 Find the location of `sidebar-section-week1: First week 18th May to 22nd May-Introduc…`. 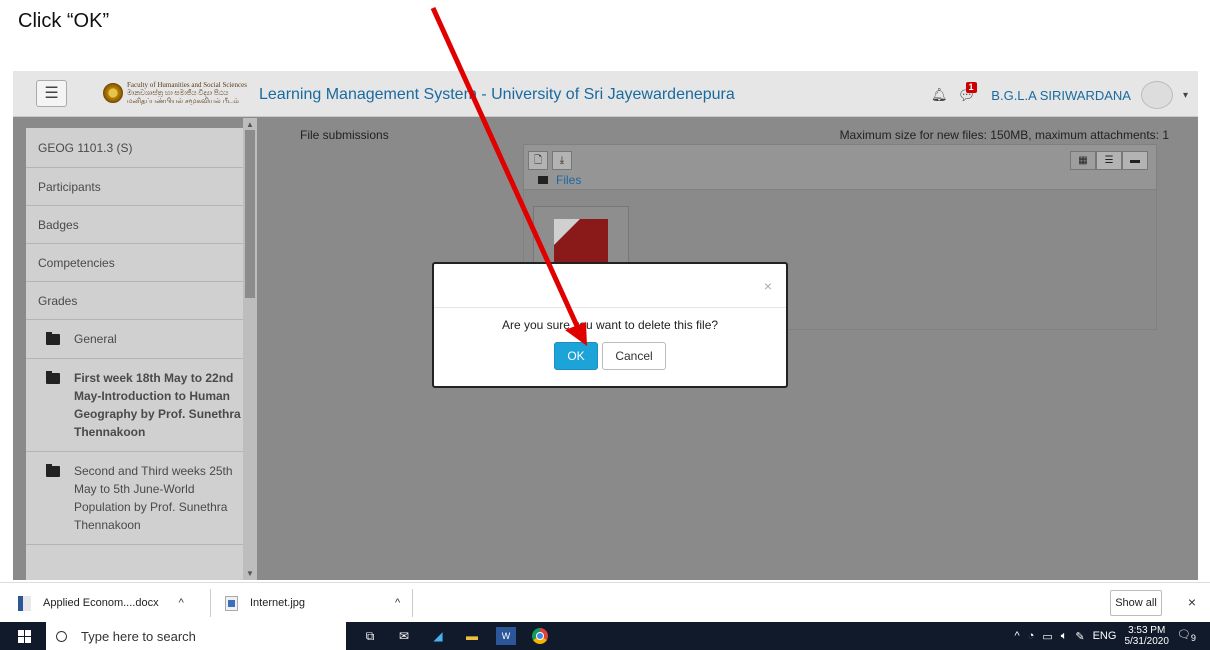

sidebar-section-week1: First week 18th May to 22nd May-Introduc… is located at coordinates (140, 405).